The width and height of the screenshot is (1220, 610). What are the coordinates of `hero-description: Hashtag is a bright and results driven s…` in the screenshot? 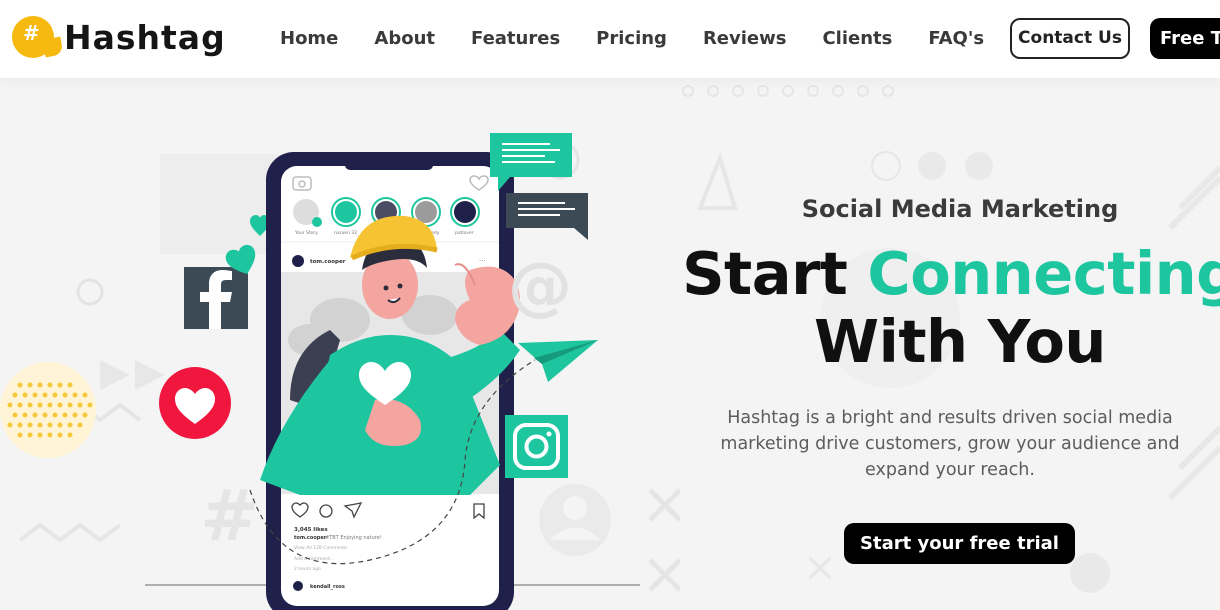 It's located at (950, 444).